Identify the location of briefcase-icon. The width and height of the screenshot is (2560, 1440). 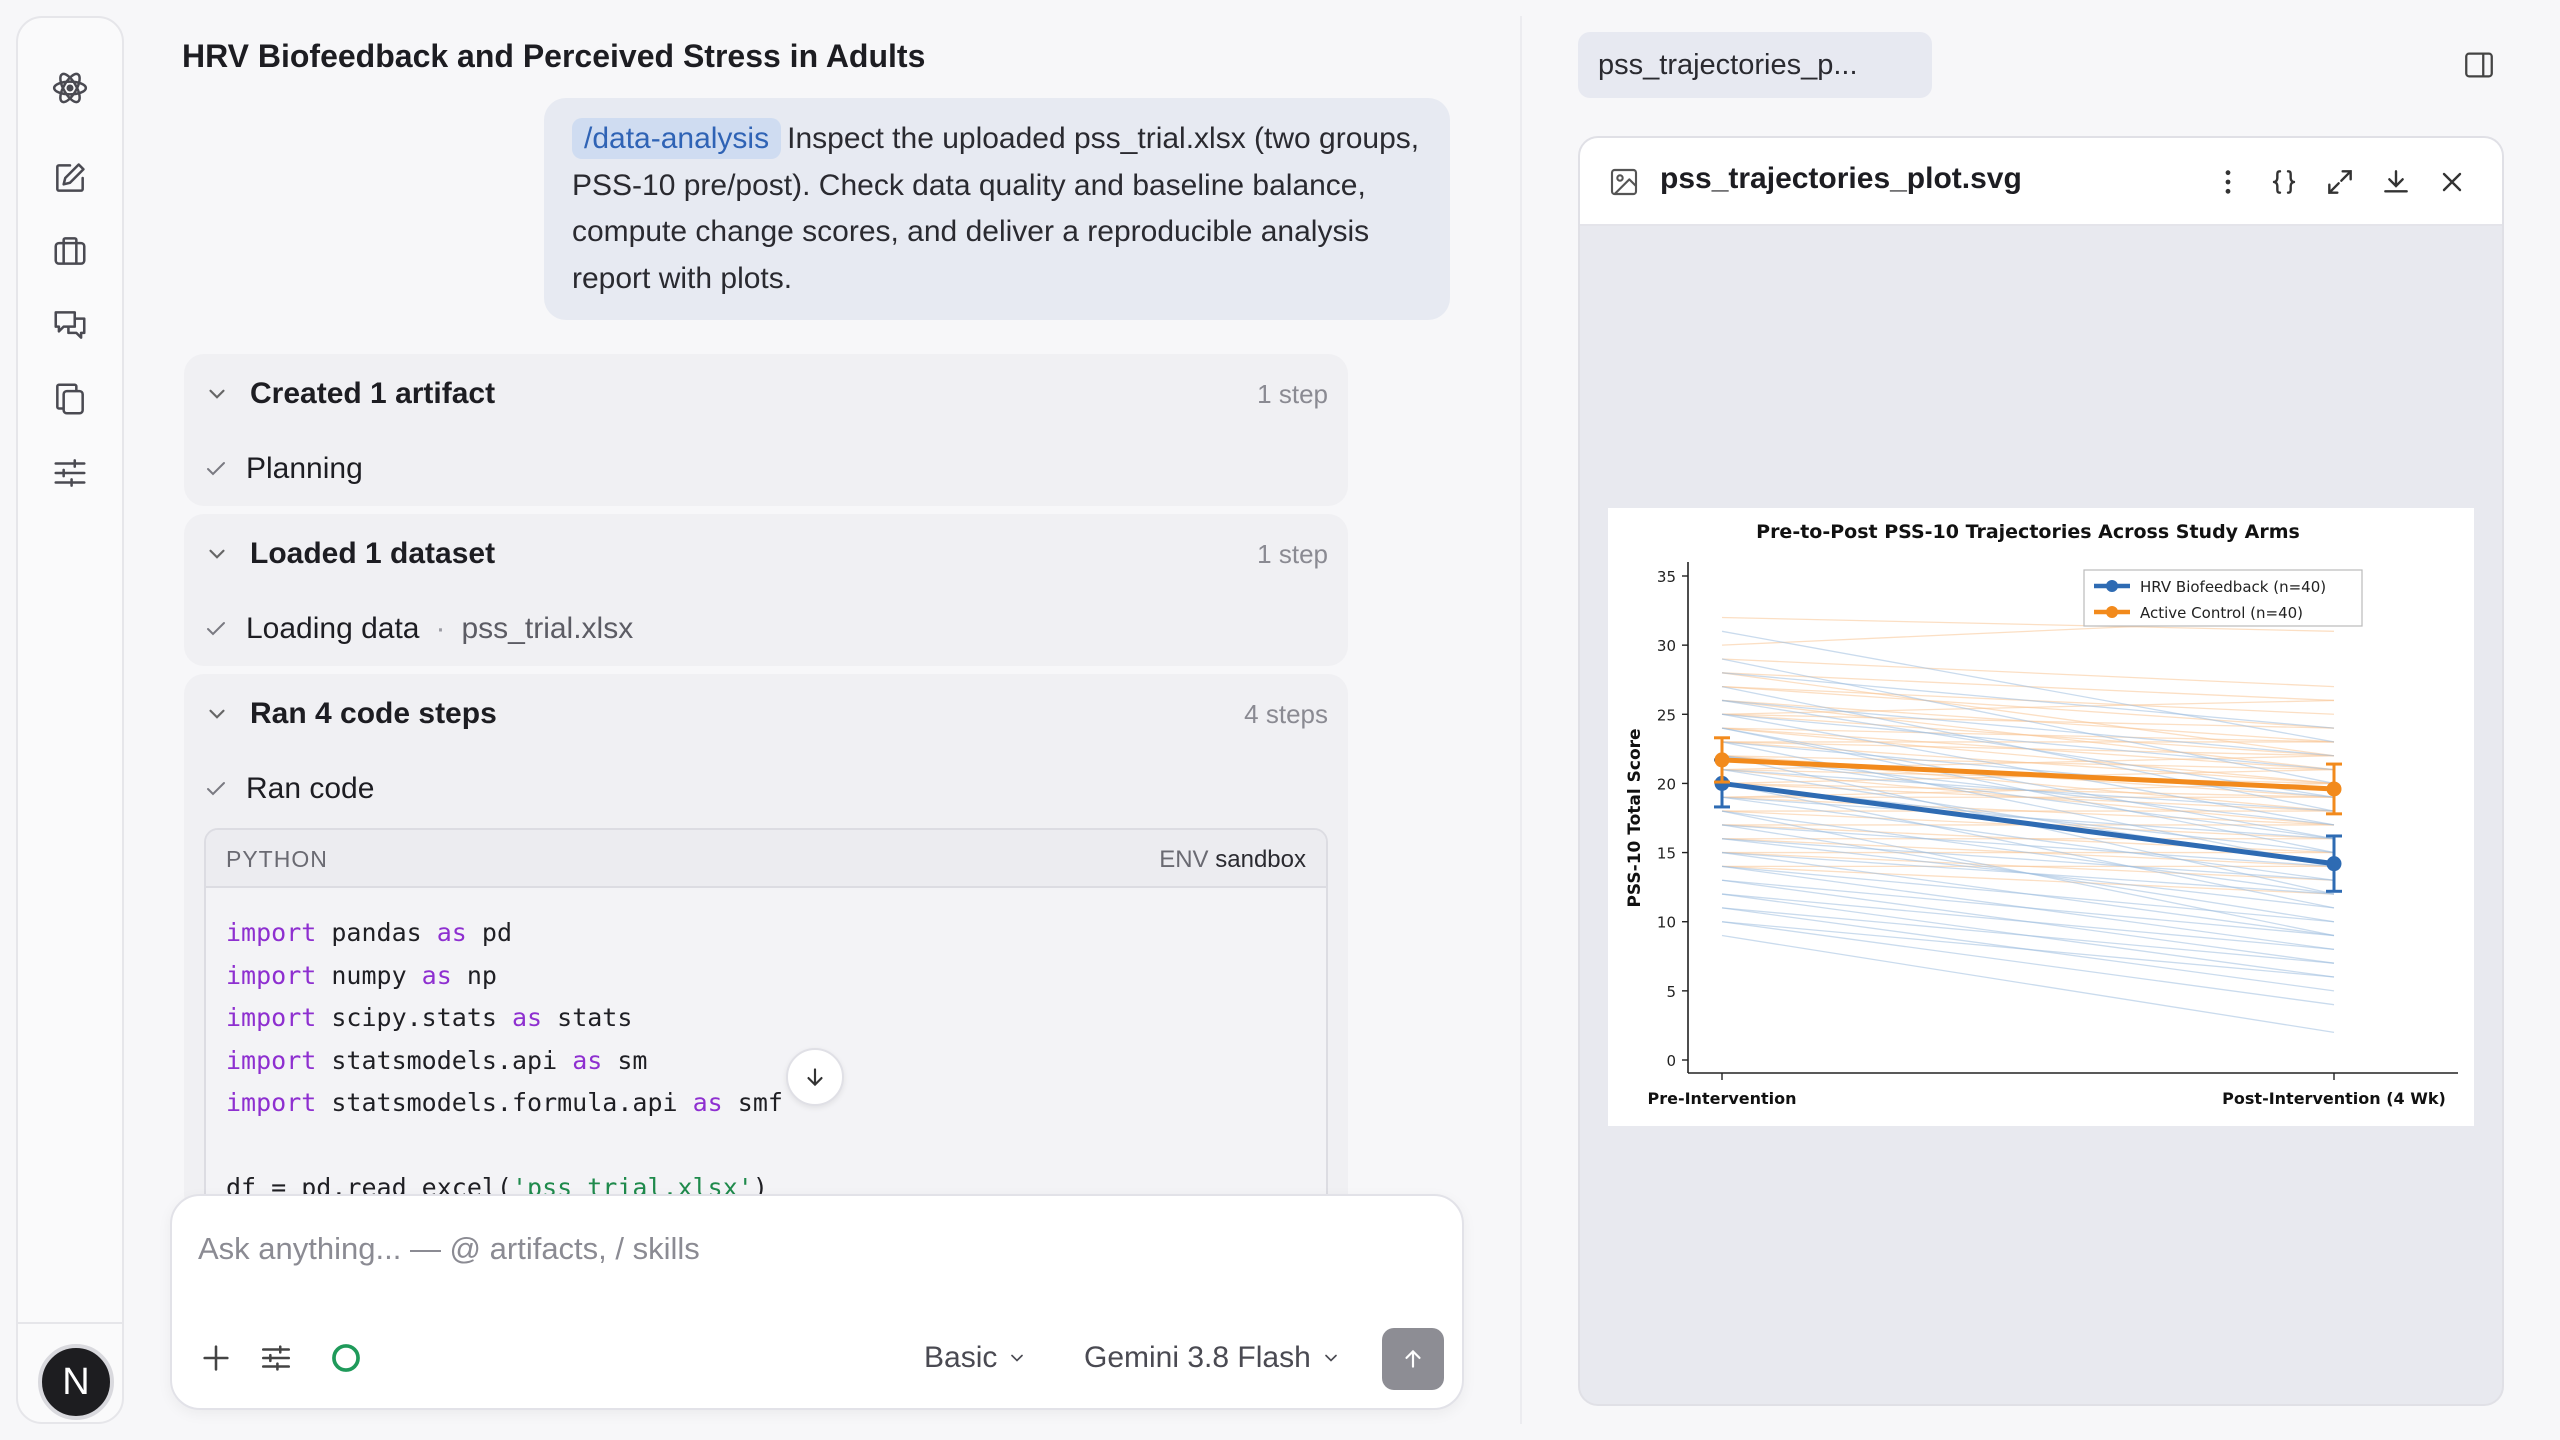
(70, 251).